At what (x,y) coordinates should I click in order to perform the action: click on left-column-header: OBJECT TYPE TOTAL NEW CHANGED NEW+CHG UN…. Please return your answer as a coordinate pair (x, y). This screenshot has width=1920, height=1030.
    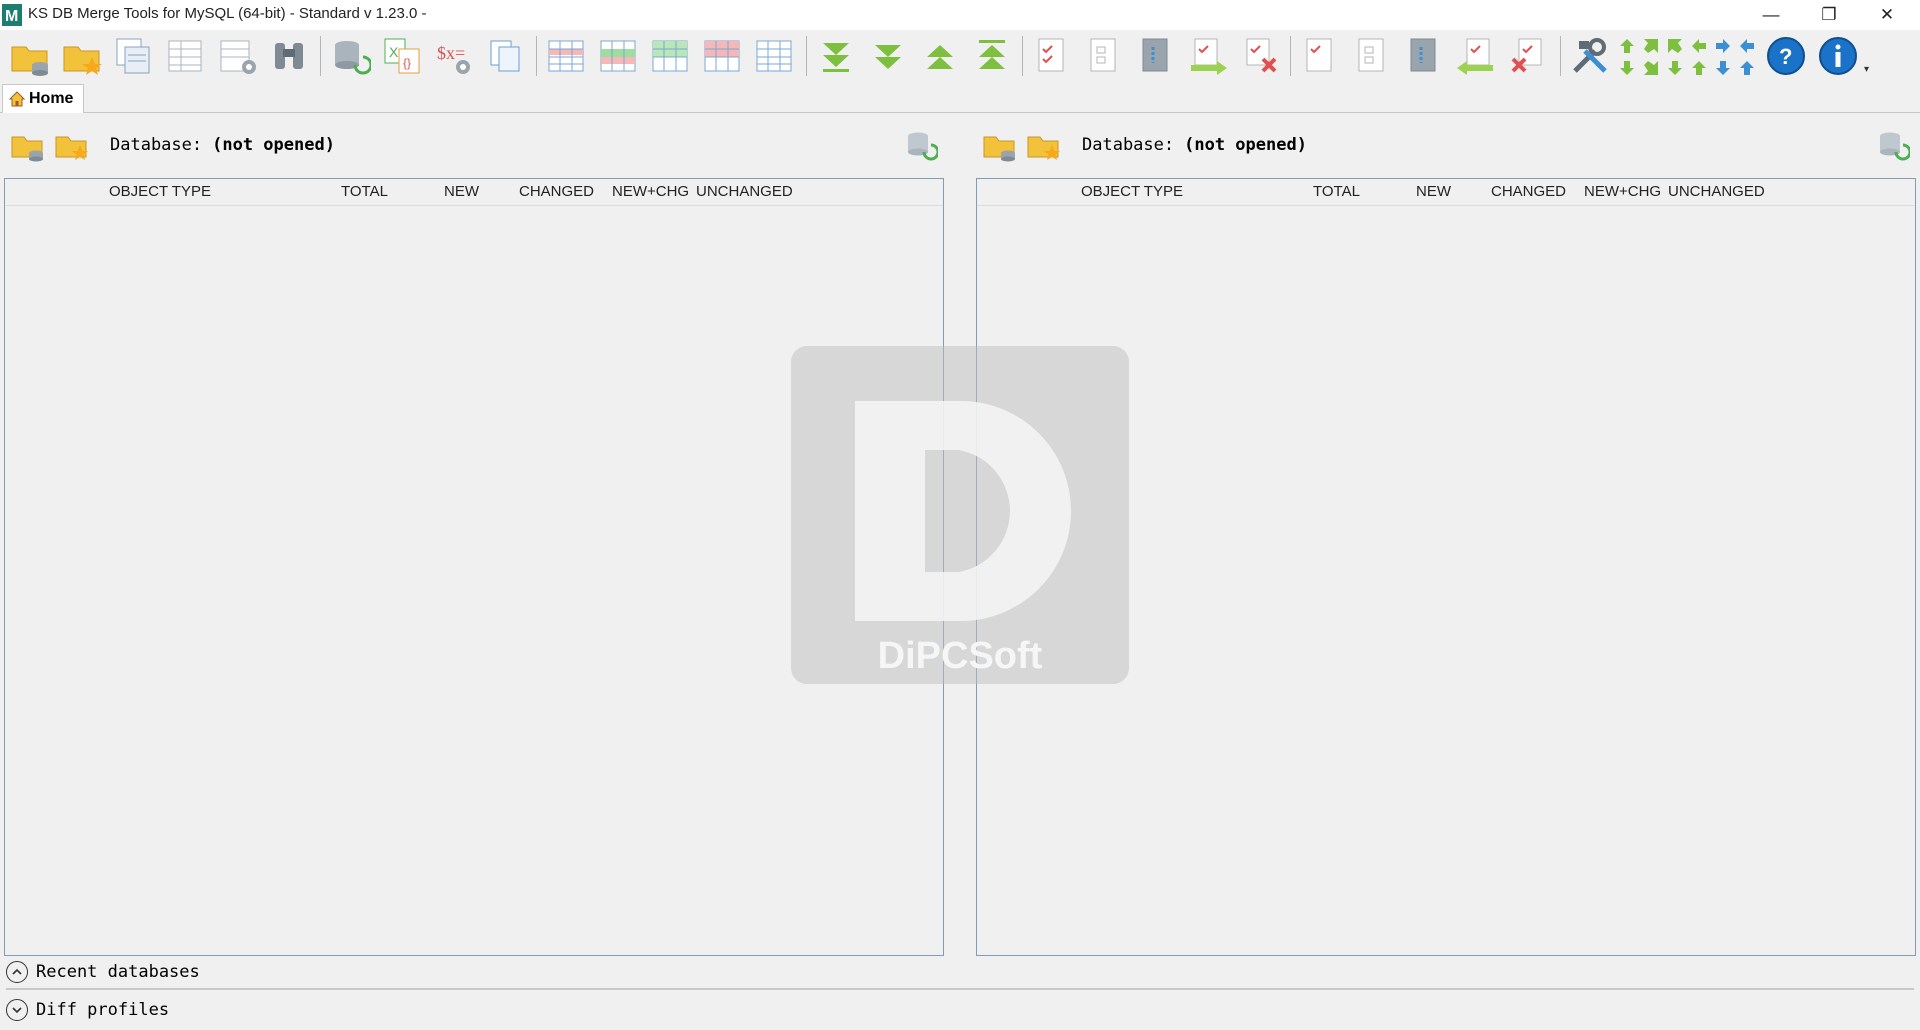
    Looking at the image, I should click on (474, 192).